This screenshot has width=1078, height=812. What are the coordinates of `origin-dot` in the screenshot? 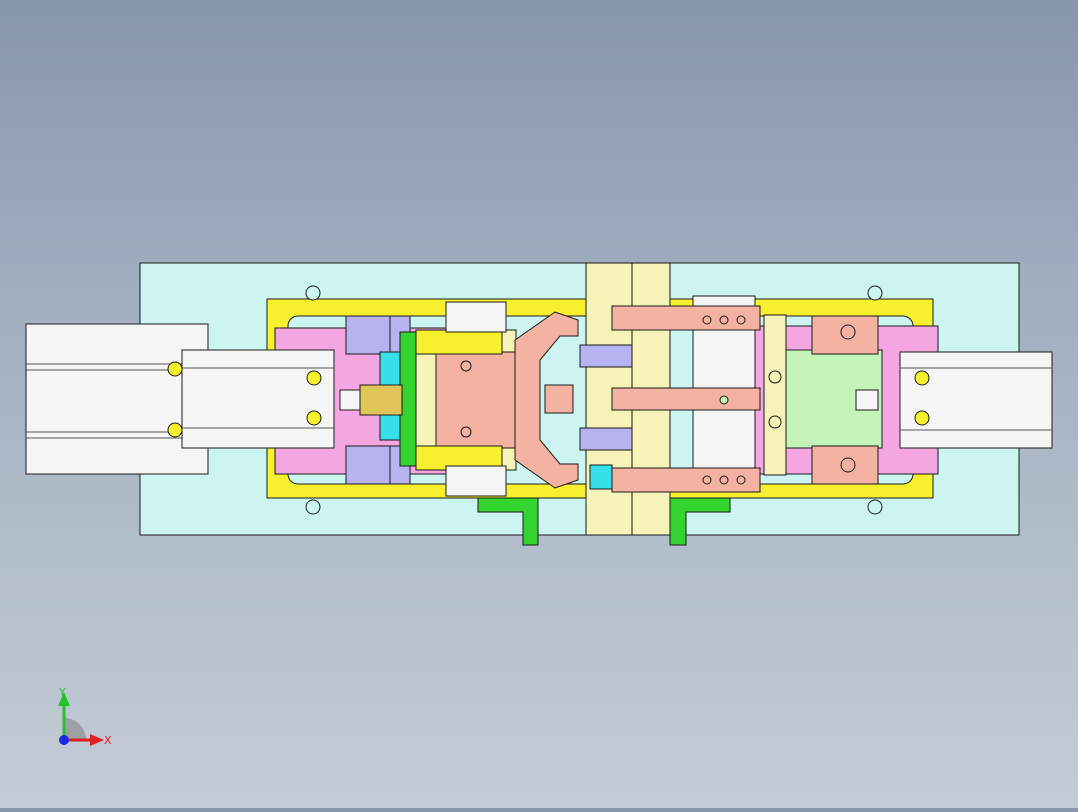 It's located at (64, 740).